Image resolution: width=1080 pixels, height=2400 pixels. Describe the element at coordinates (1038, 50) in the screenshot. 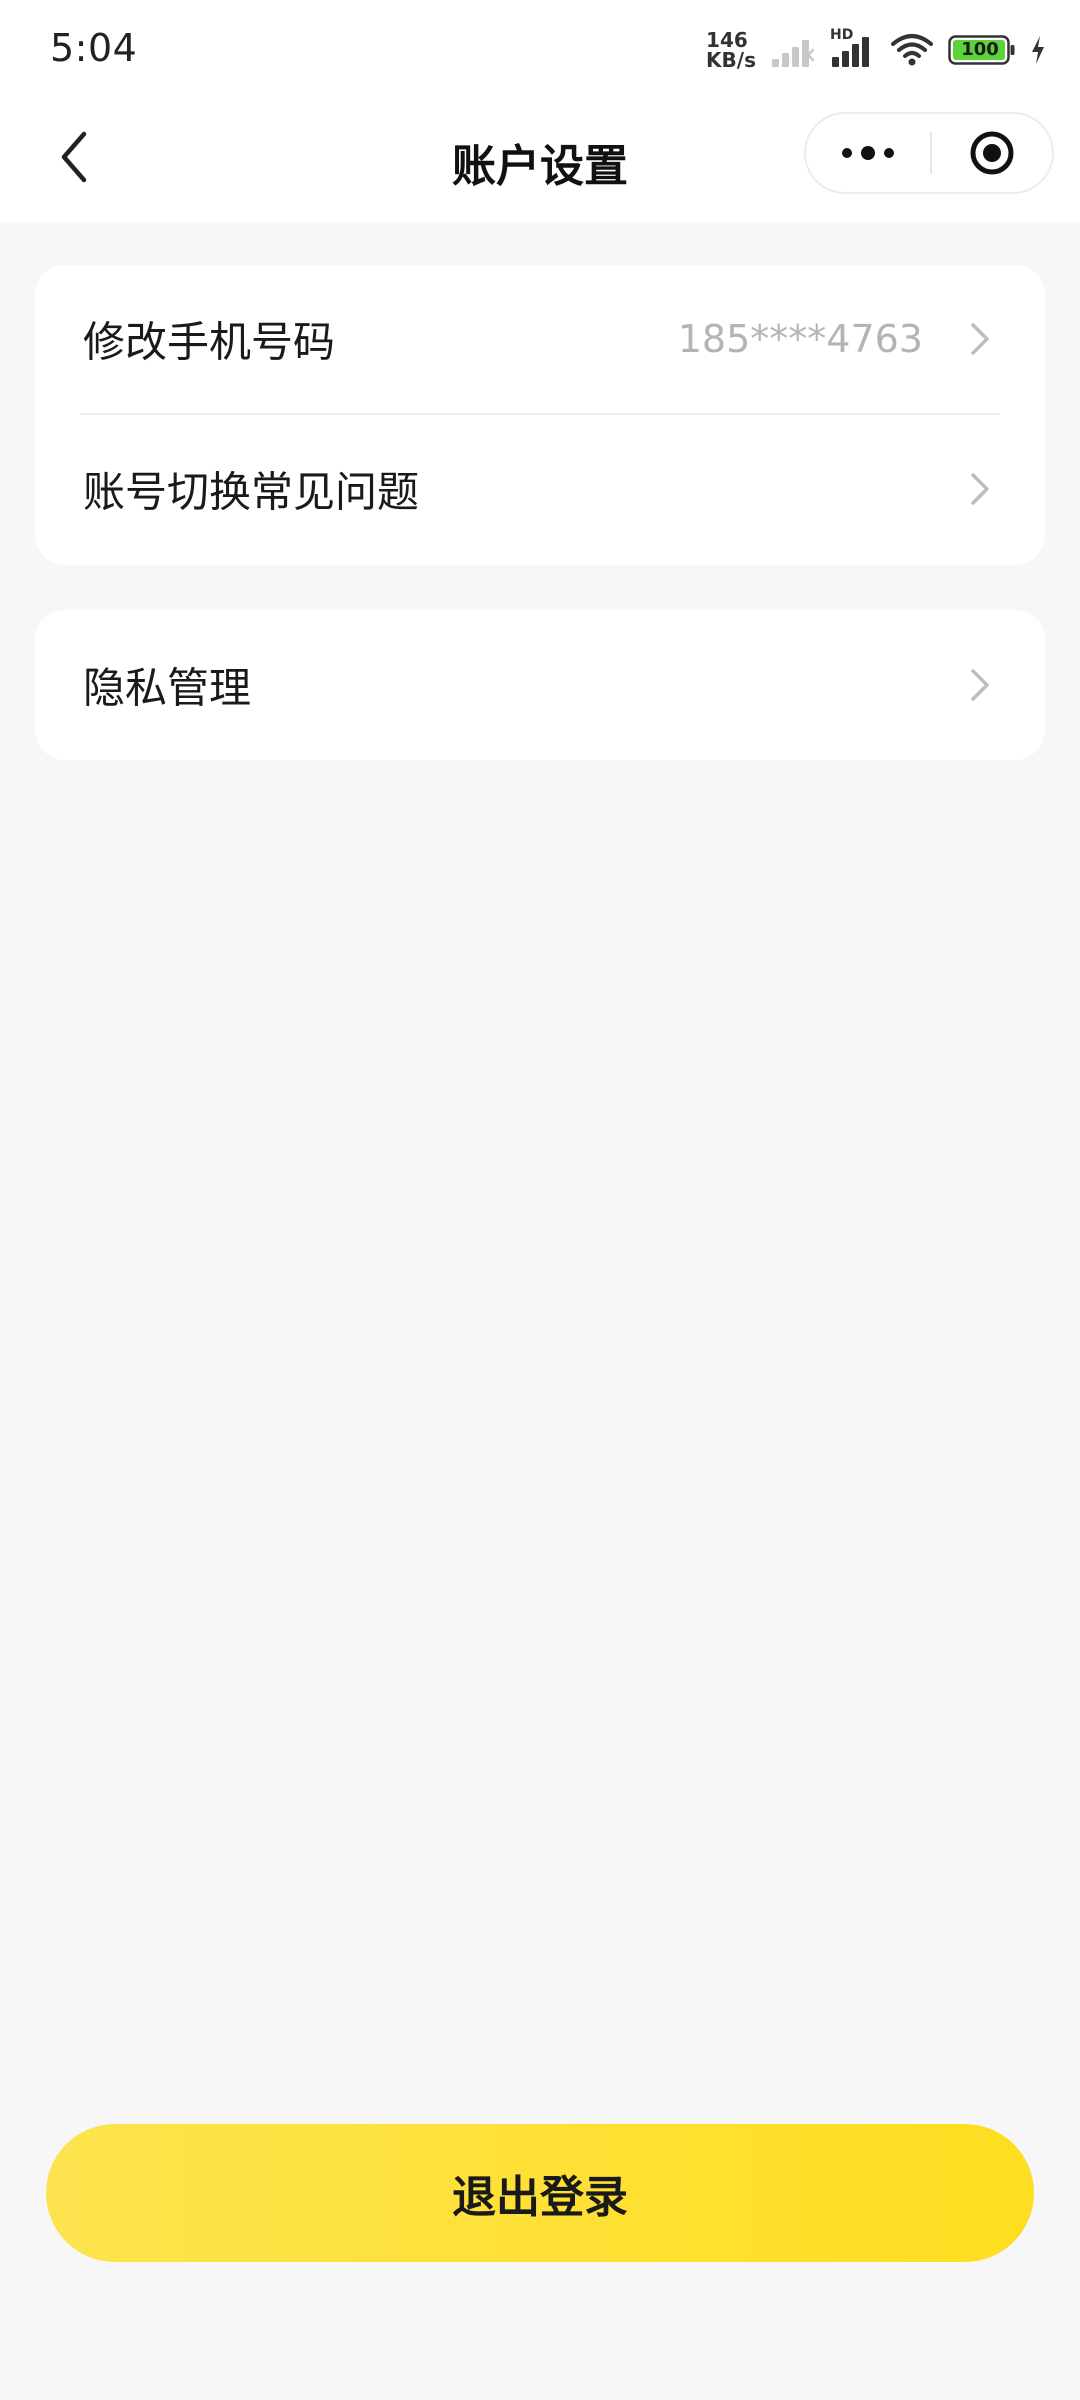

I see `charging-icon` at that location.